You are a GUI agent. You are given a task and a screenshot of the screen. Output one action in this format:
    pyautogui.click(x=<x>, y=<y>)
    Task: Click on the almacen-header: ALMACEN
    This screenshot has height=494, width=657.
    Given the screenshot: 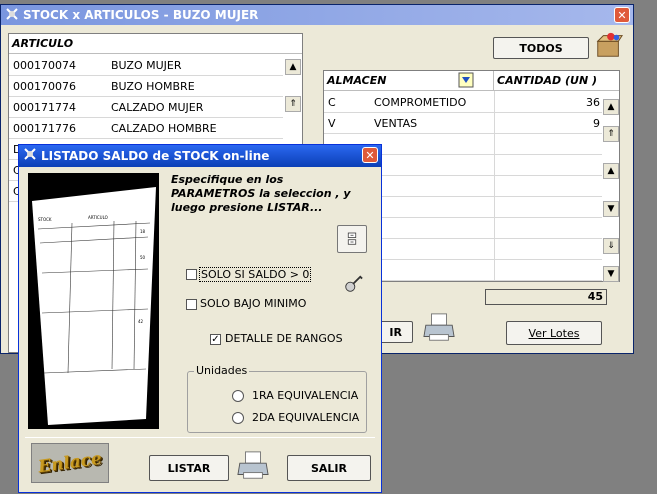 What is the action you would take?
    pyautogui.click(x=409, y=81)
    